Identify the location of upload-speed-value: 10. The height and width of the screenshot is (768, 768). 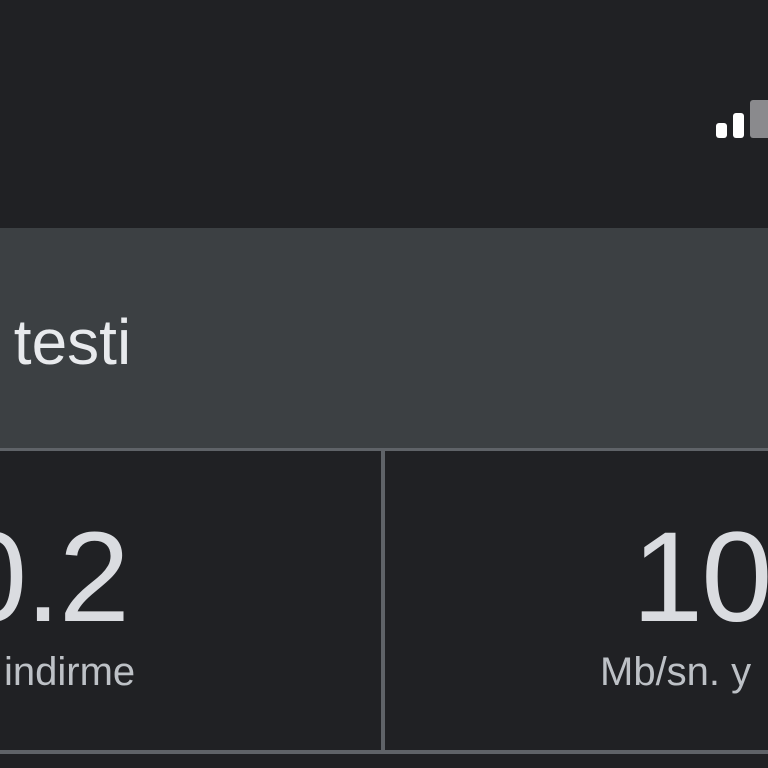
(700, 577).